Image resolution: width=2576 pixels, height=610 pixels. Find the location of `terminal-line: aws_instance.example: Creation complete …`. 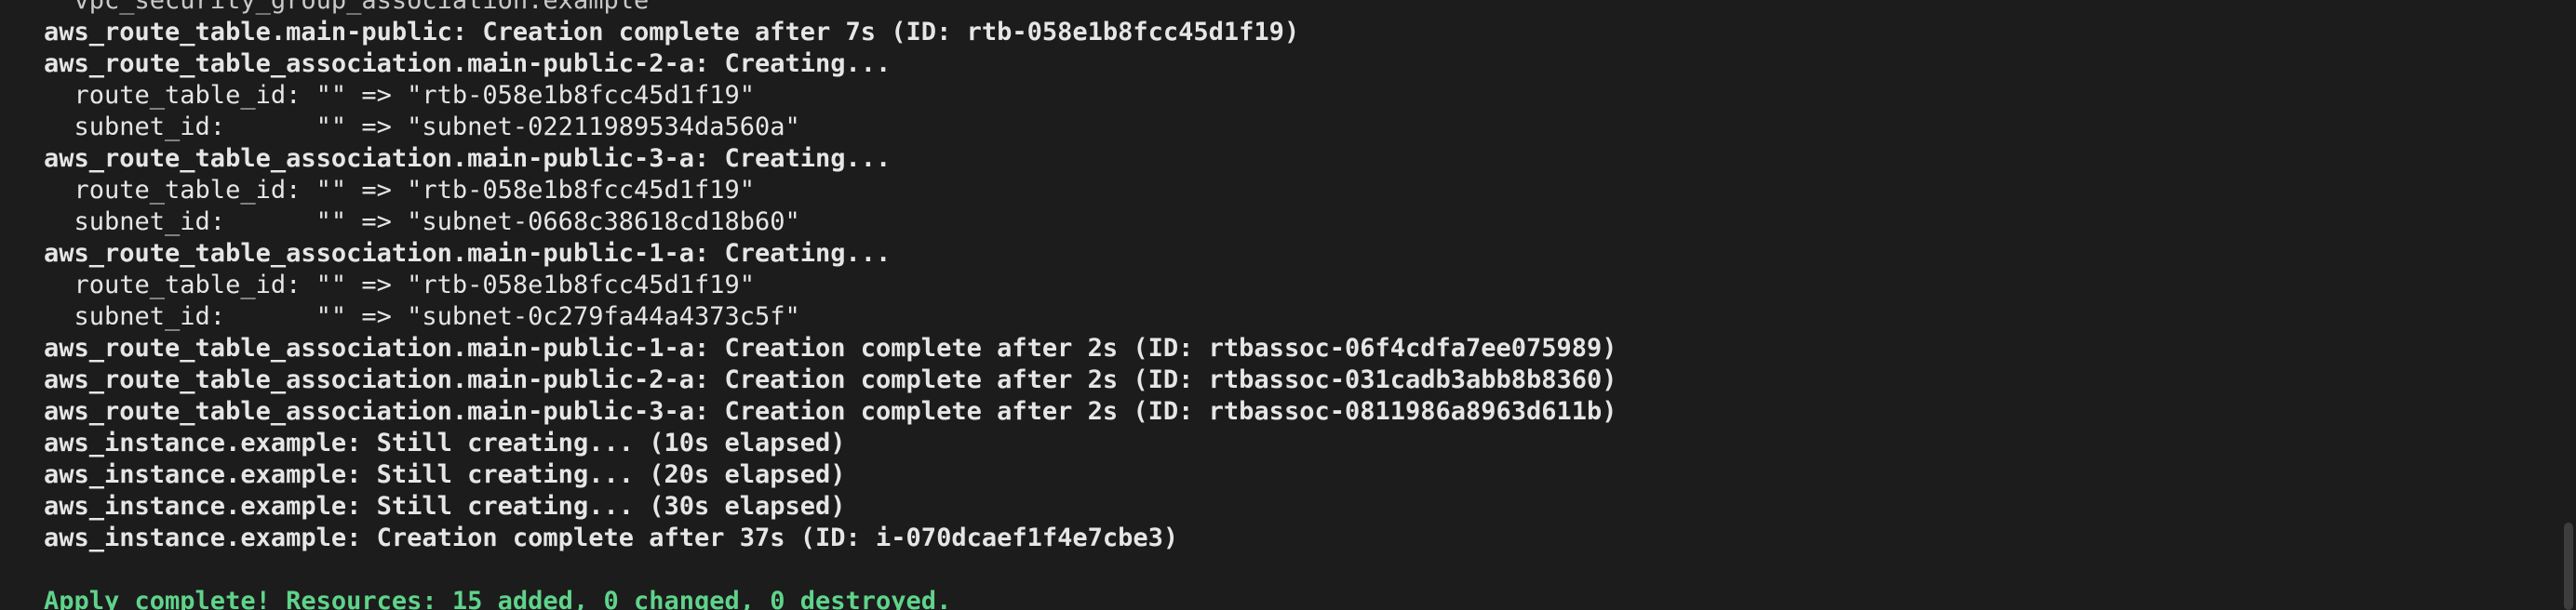

terminal-line: aws_instance.example: Creation complete … is located at coordinates (611, 538).